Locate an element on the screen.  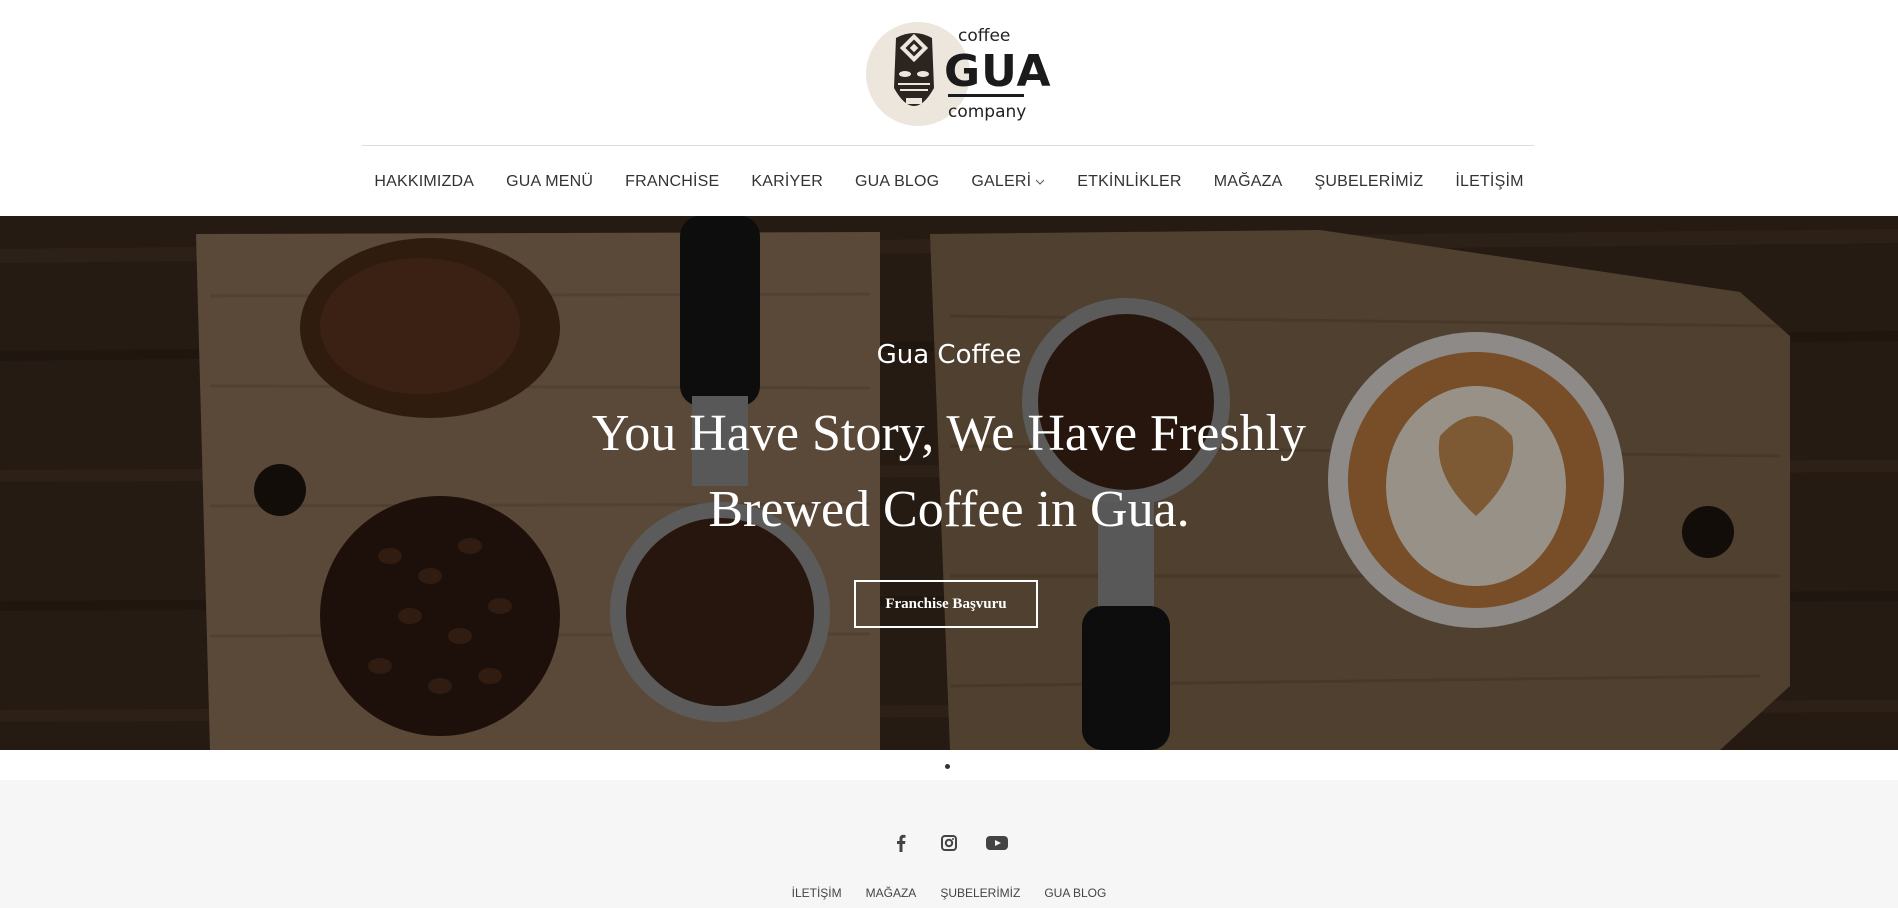
slider-dot-active is located at coordinates (947, 766).